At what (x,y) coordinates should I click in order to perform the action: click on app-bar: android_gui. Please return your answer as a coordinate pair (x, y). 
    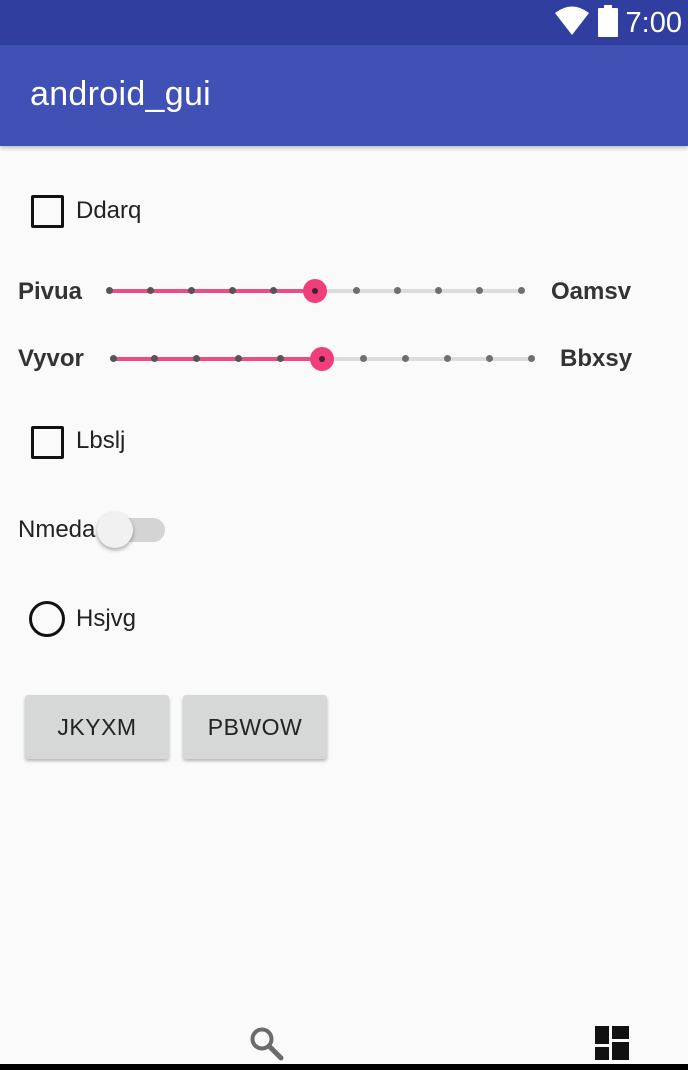
    Looking at the image, I should click on (344, 95).